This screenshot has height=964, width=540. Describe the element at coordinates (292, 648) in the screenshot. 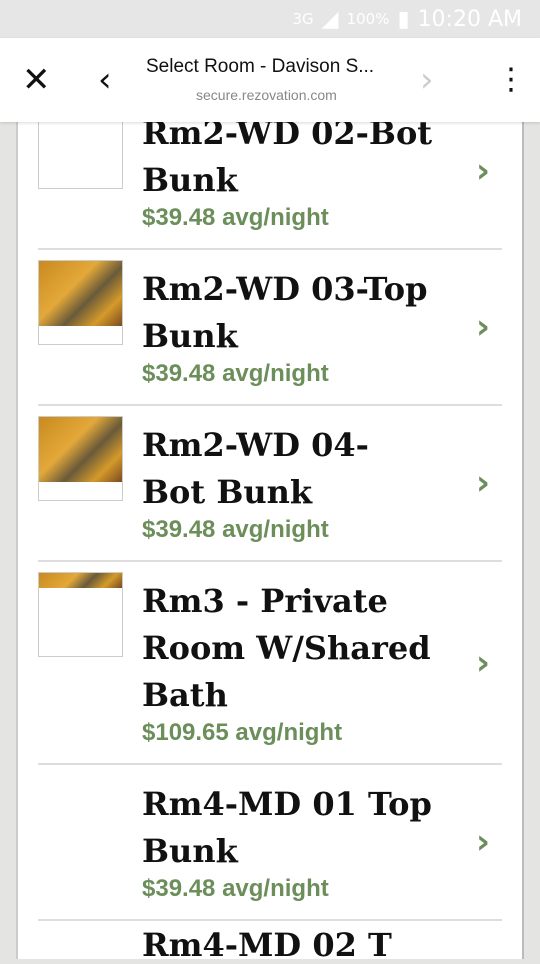

I see `room-name: Rm3 - Private Room W/Shared Bath` at that location.